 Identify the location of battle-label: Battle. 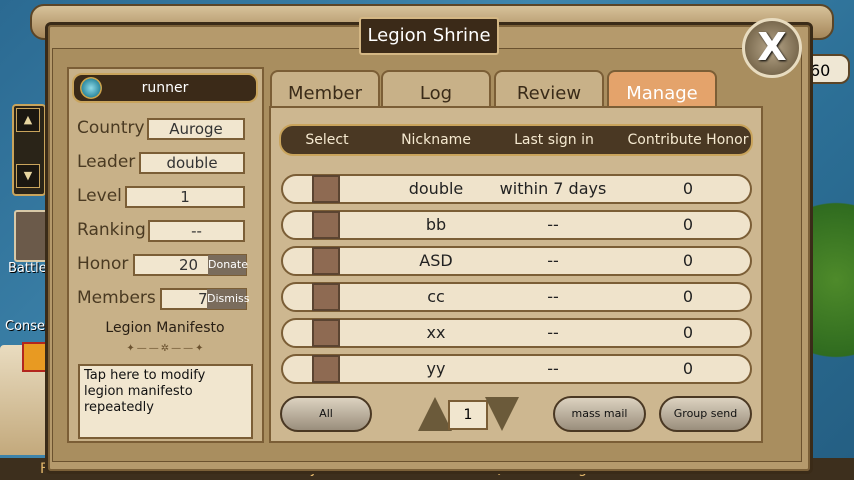
(27, 268).